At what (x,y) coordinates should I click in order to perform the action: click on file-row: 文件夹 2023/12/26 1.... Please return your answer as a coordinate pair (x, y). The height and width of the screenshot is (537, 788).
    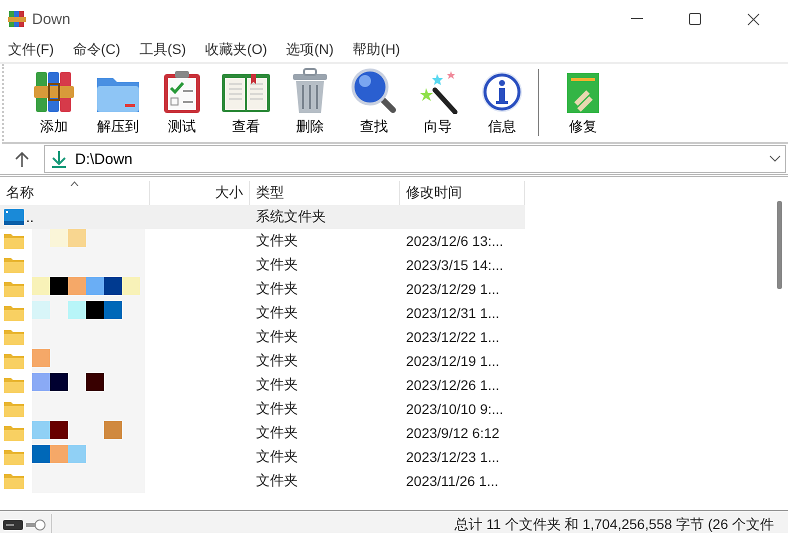
    Looking at the image, I should click on (262, 385).